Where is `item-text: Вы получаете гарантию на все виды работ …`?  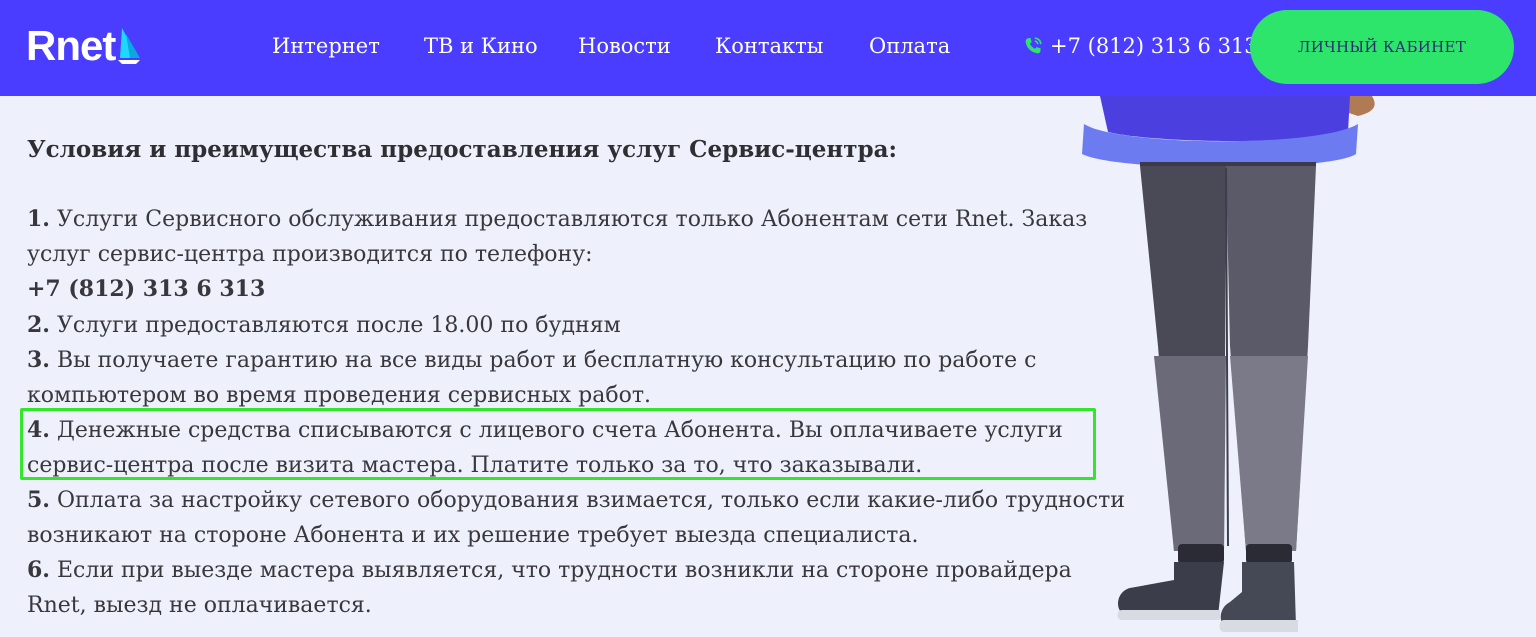 item-text: Вы получаете гарантию на все виды работ … is located at coordinates (532, 378).